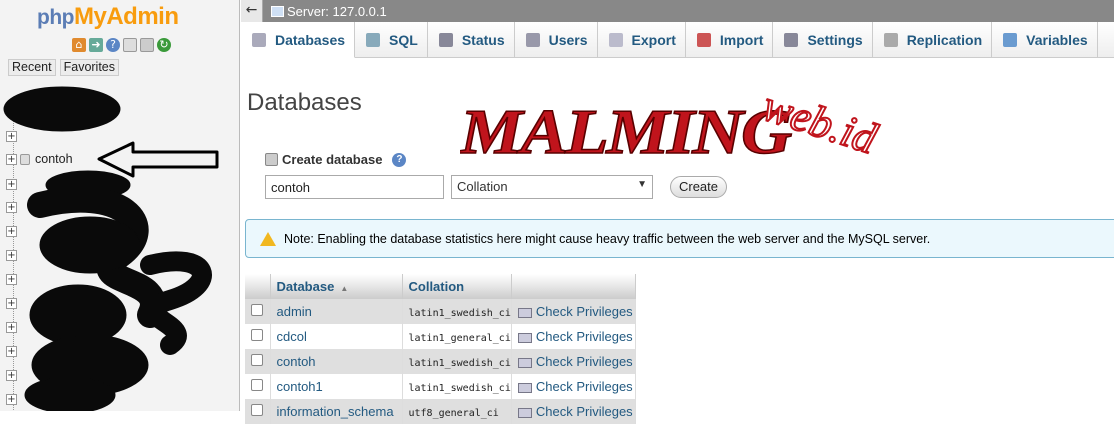 The width and height of the screenshot is (1114, 424). Describe the element at coordinates (653, 40) in the screenshot. I see `tab-label: Export` at that location.